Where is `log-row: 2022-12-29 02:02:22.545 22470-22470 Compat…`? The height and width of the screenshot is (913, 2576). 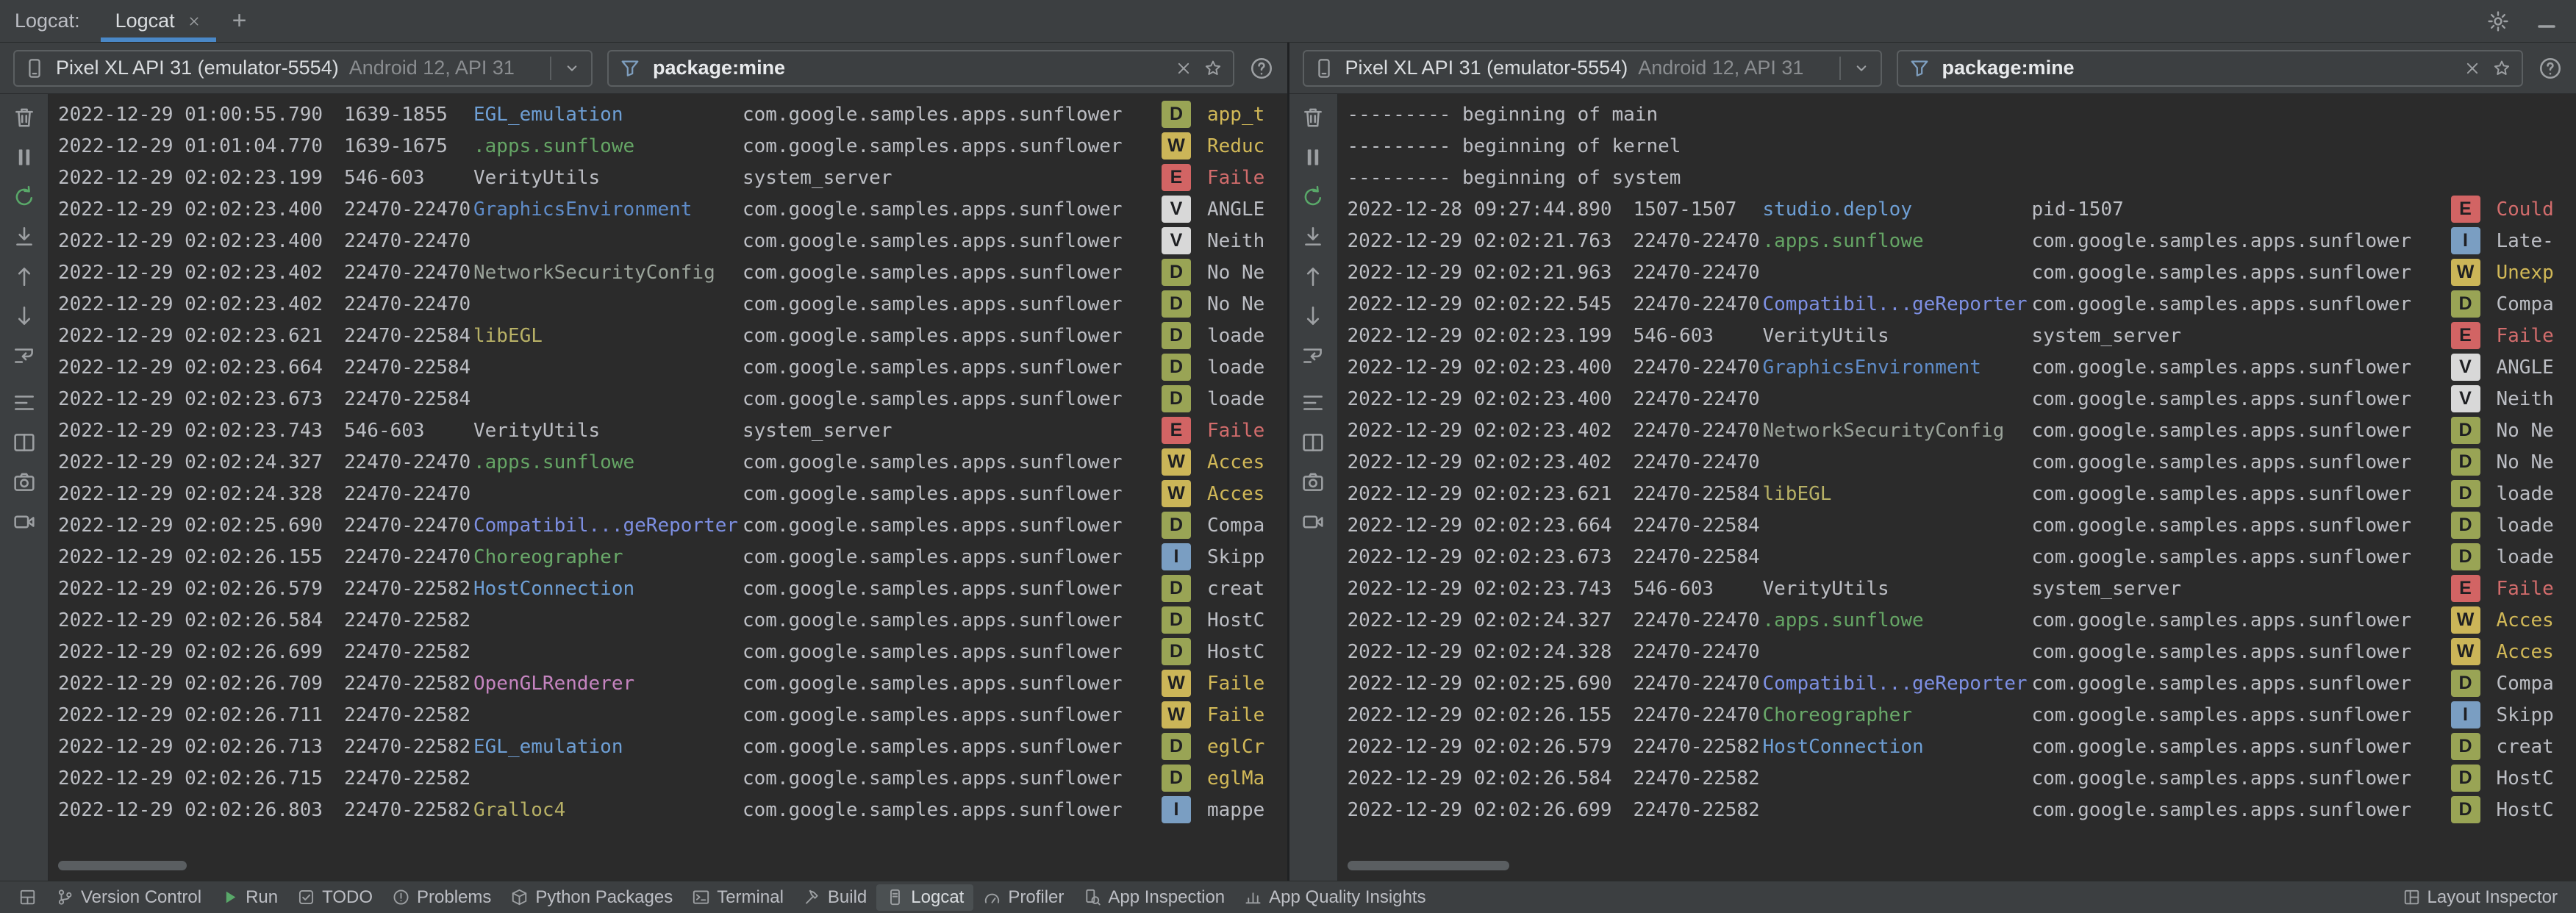
log-row: 2022-12-29 02:02:22.545 22470-22470 Compat… is located at coordinates (1957, 304).